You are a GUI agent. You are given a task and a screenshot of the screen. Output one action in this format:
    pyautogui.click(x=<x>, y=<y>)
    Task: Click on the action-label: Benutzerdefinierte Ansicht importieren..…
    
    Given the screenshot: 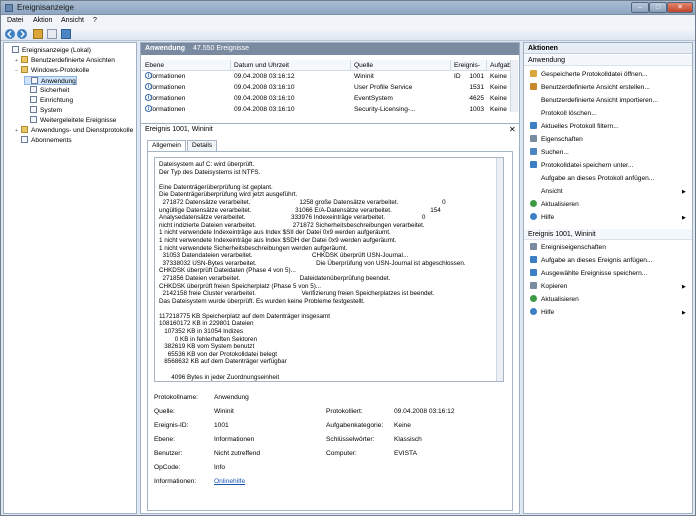 What is the action you would take?
    pyautogui.click(x=599, y=100)
    